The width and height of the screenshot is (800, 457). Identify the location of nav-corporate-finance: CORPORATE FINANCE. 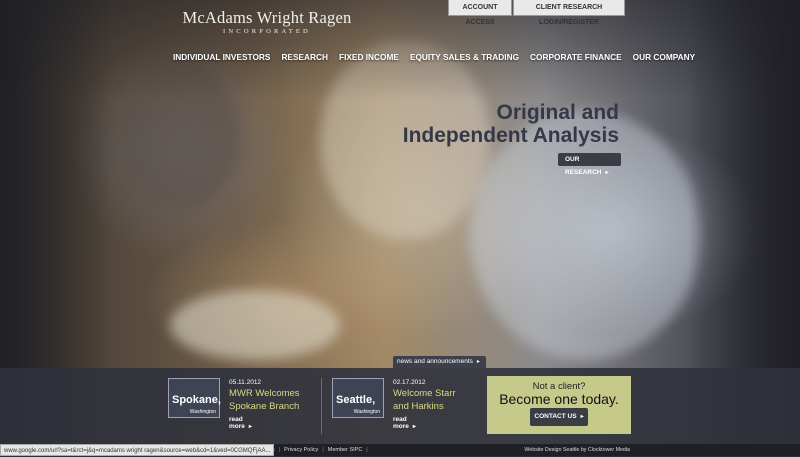
(576, 57).